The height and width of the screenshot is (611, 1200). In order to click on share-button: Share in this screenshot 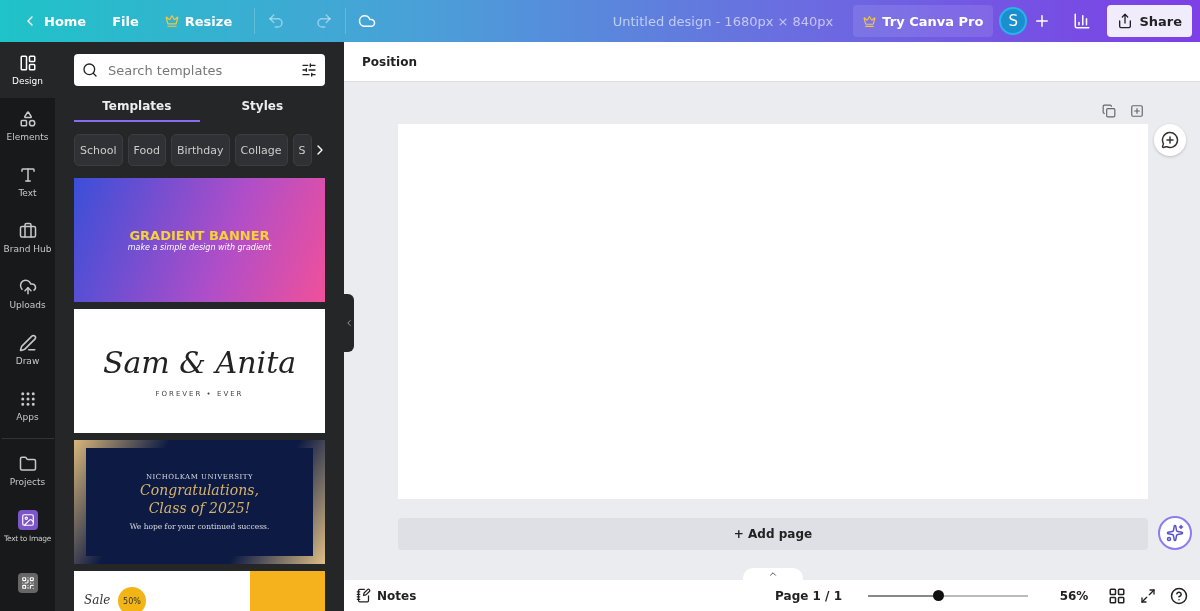, I will do `click(1149, 21)`.